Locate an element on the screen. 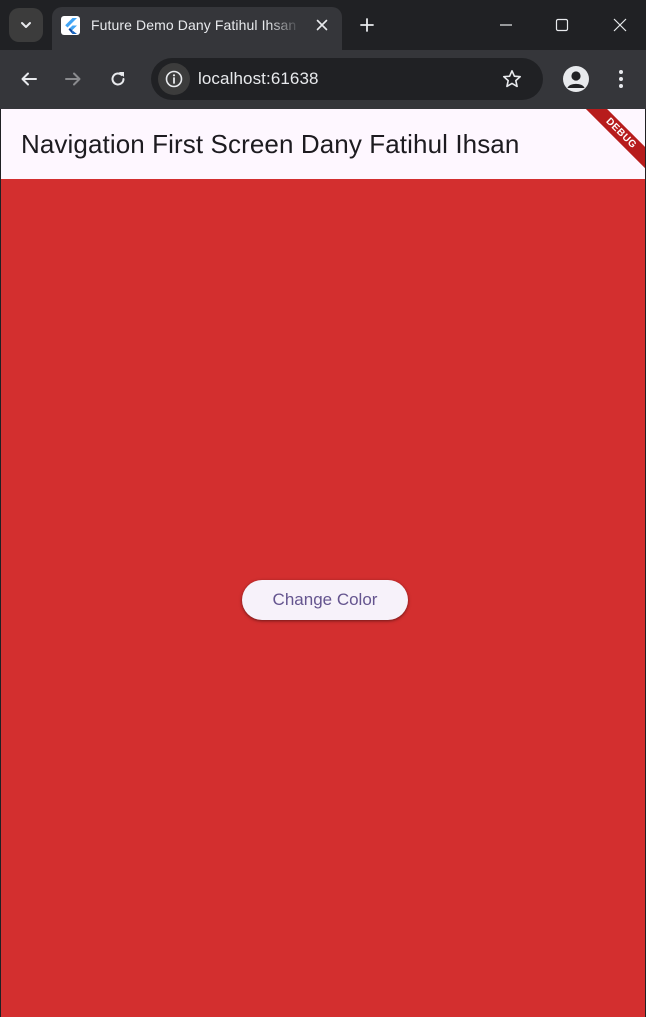 The width and height of the screenshot is (646, 1017). chevron-down-icon is located at coordinates (26, 25).